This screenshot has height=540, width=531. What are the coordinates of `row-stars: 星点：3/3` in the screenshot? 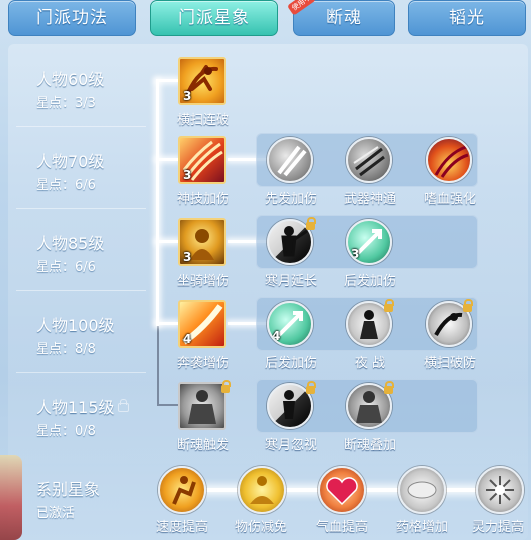 It's located at (66, 103).